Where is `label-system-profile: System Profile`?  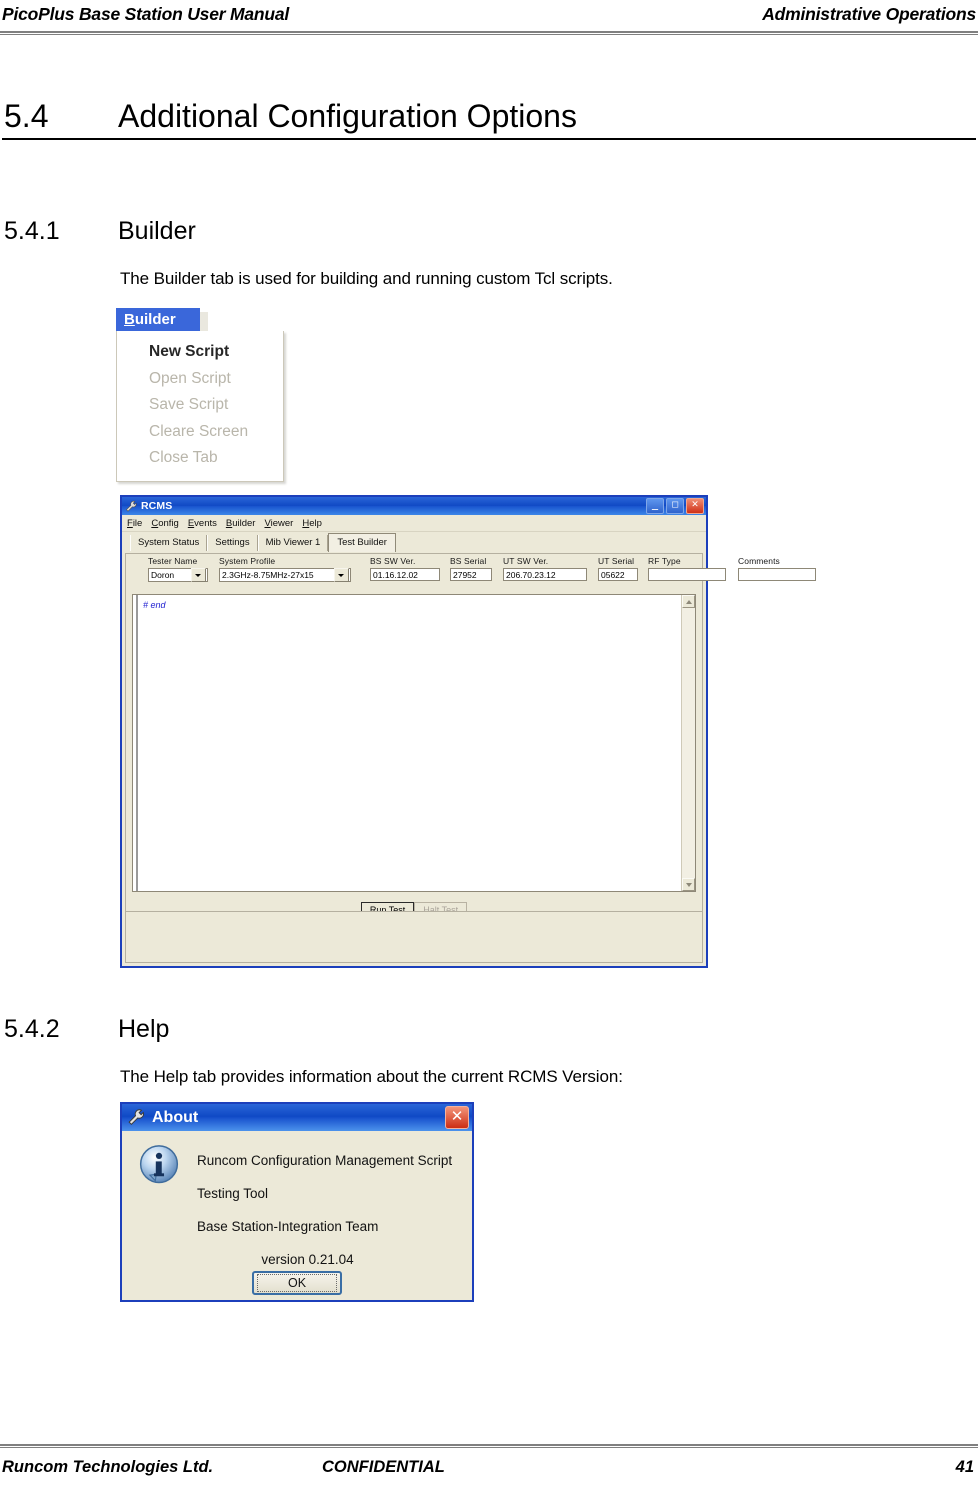 label-system-profile: System Profile is located at coordinates (247, 561).